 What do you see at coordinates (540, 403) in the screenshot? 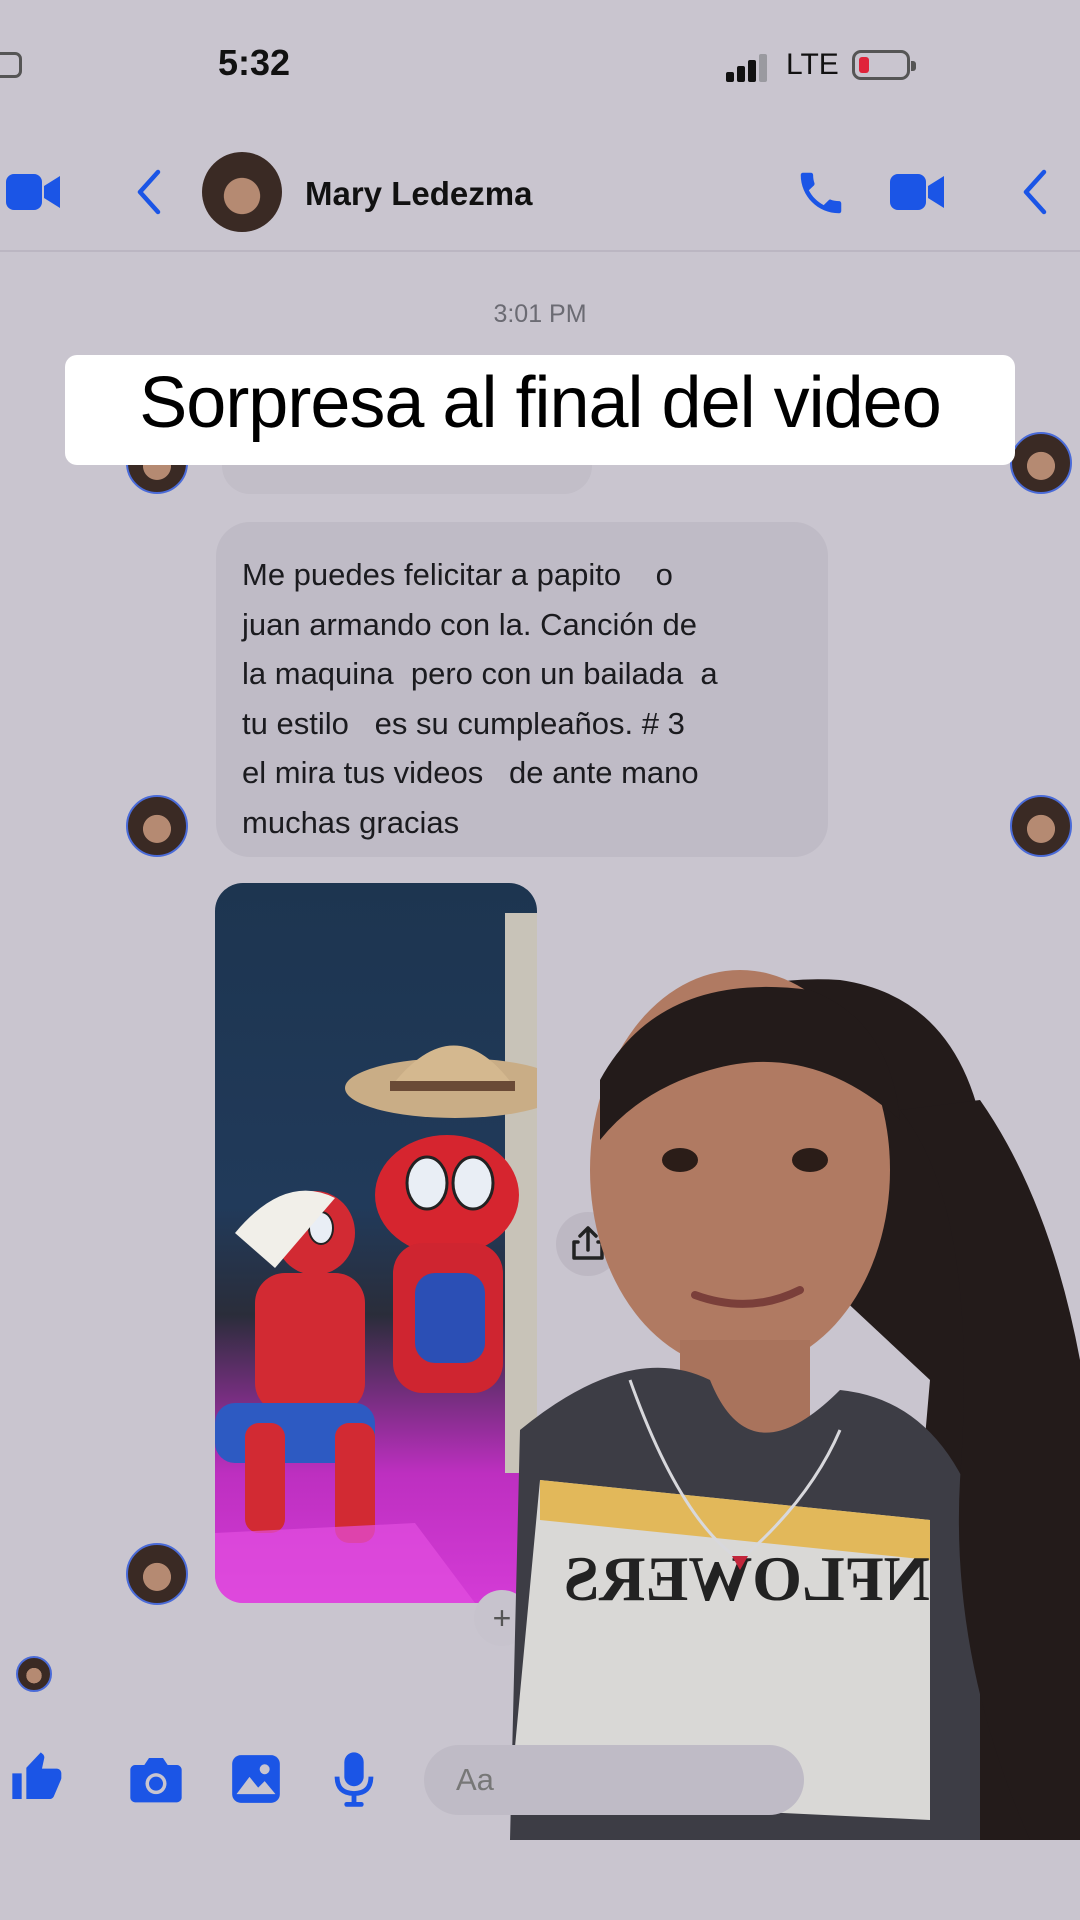
I see `video-caption: Sorpresa al final del video` at bounding box center [540, 403].